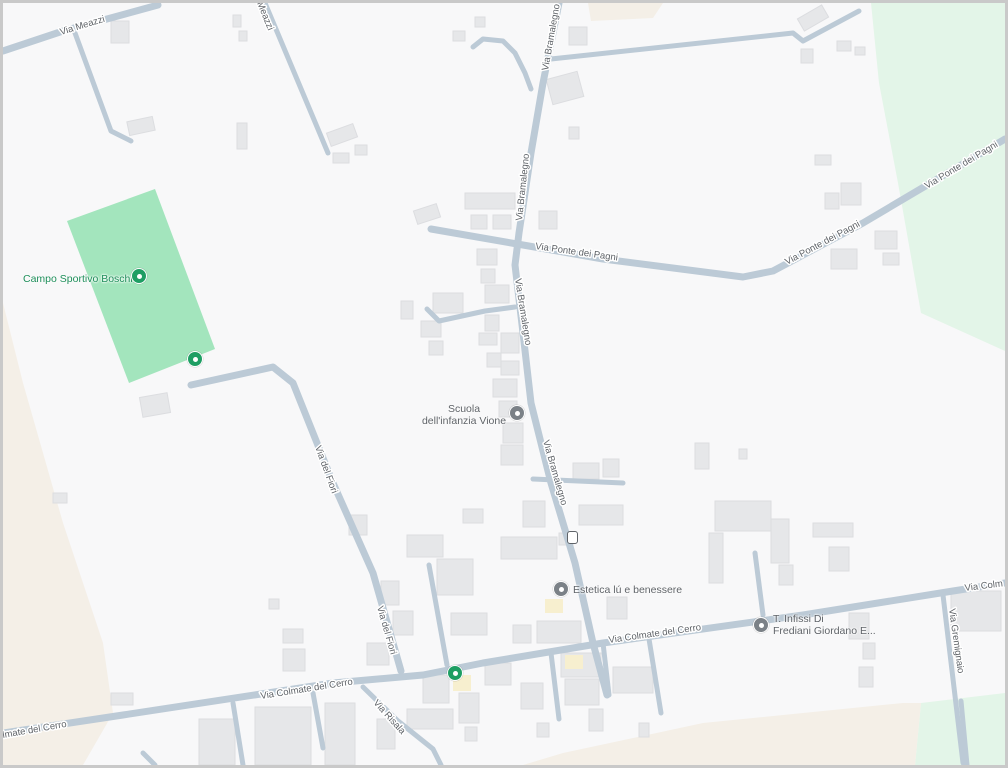  Describe the element at coordinates (82, 26) in the screenshot. I see `road-label-via-meazzi: Via Meazzi` at that location.